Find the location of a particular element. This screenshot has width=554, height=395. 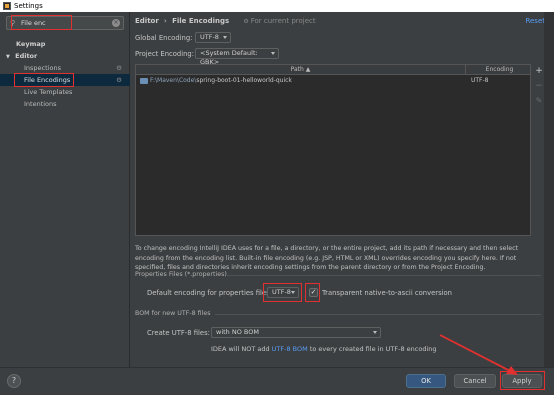

project-scope-note: ⚙ For current project is located at coordinates (279, 21).